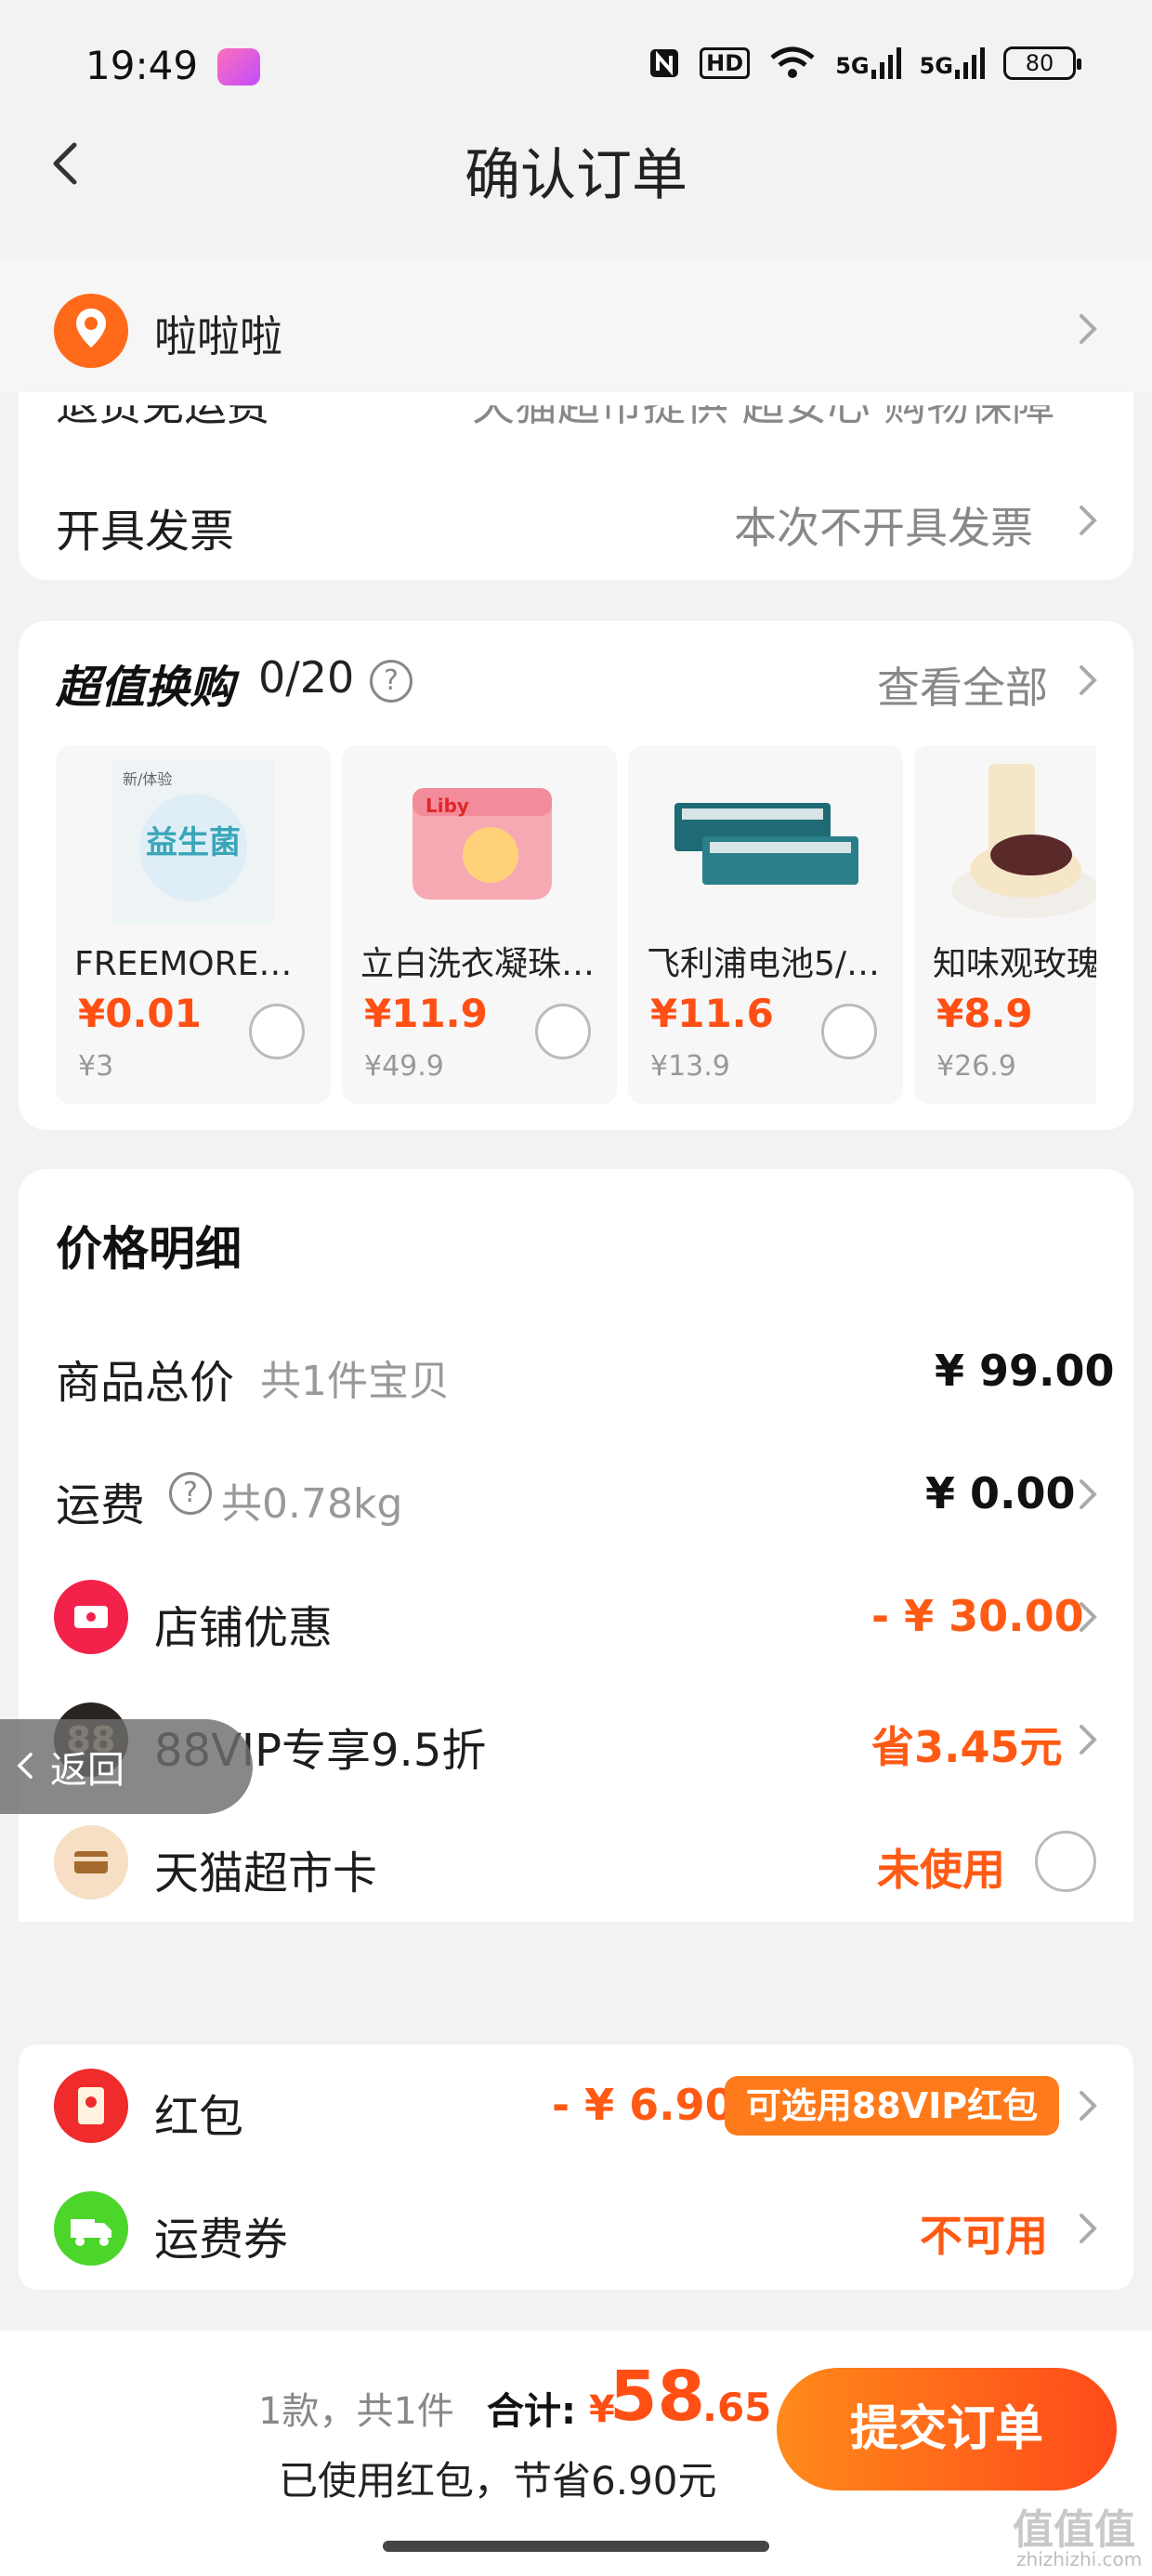 This screenshot has height=2576, width=1152. What do you see at coordinates (221, 2240) in the screenshot?
I see `shipping-coupon-label: 运费券` at bounding box center [221, 2240].